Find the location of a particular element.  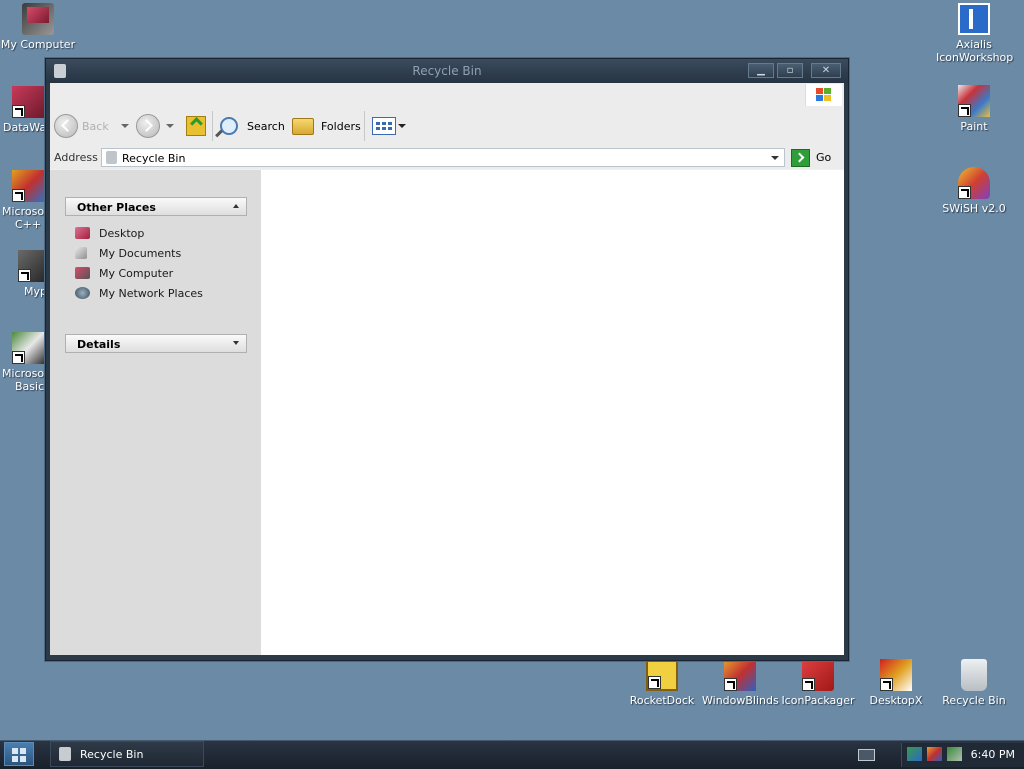

maximize-button: ▫ is located at coordinates (790, 70).